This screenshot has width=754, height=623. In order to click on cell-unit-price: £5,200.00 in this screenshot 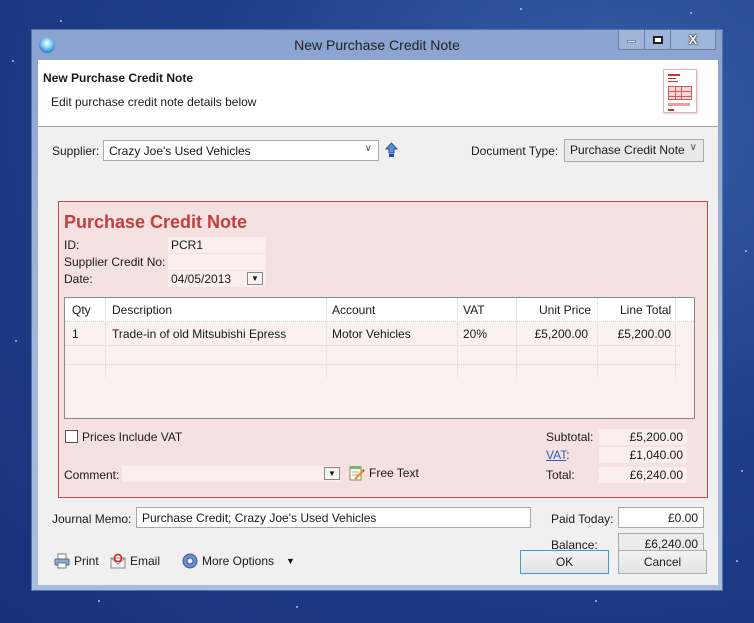, I will do `click(561, 334)`.